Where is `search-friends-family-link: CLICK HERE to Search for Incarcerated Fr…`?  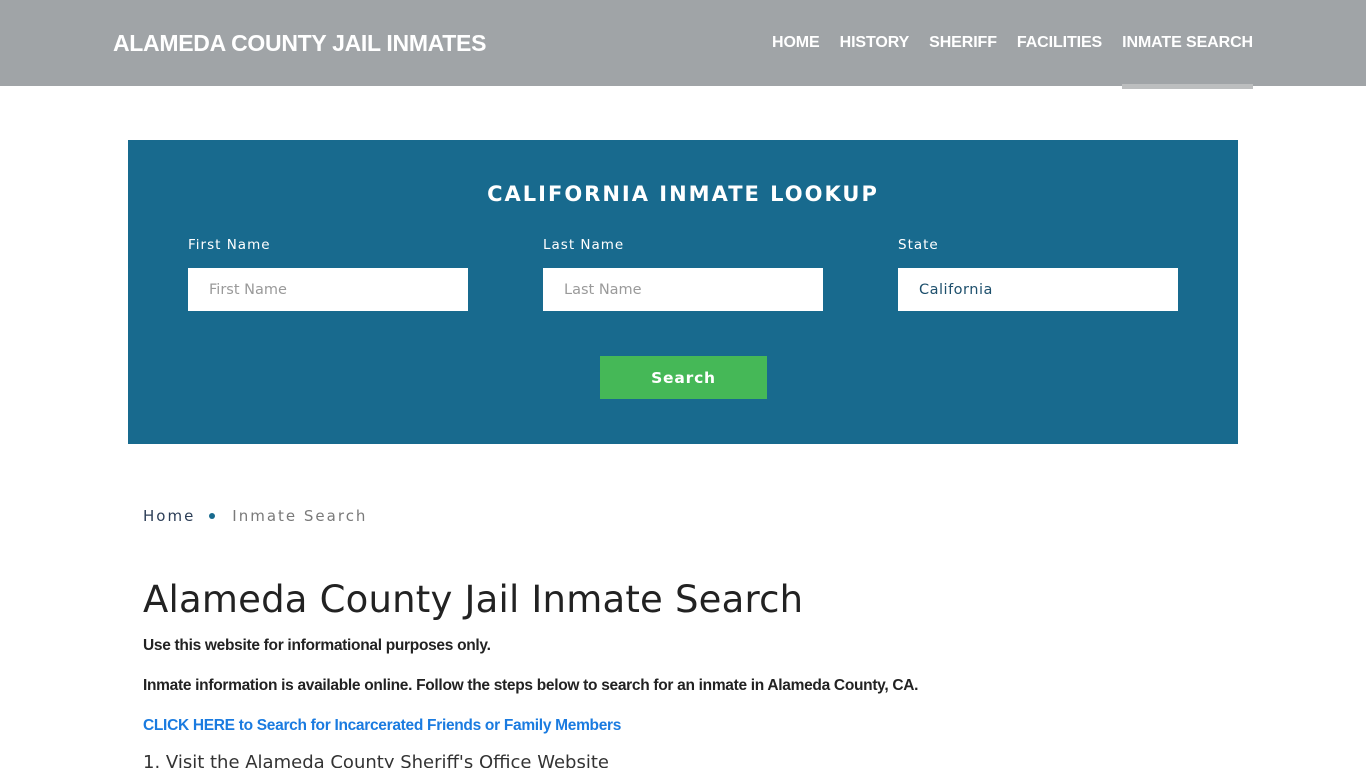 search-friends-family-link: CLICK HERE to Search for Incarcerated Fr… is located at coordinates (382, 726).